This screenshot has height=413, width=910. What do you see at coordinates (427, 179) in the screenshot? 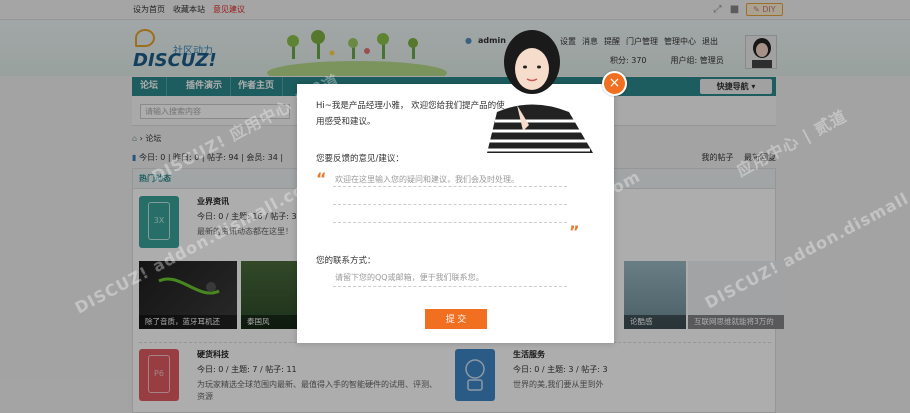
I see `feedback-placeholder: 欢迎在这里输入您的疑问和建议，我们会及时处理。` at bounding box center [427, 179].